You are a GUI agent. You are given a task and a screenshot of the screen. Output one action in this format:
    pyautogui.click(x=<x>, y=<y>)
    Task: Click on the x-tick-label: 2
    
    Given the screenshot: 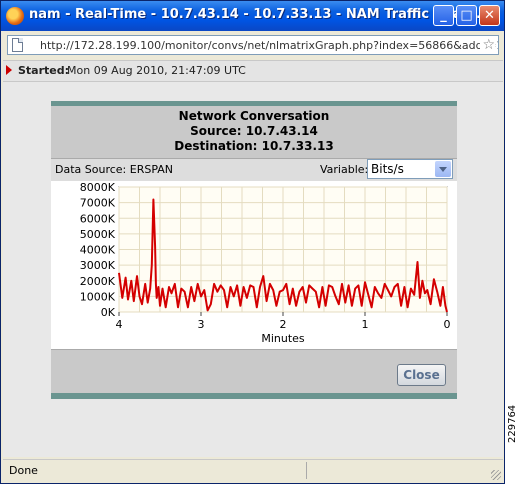 What is the action you would take?
    pyautogui.click(x=283, y=324)
    